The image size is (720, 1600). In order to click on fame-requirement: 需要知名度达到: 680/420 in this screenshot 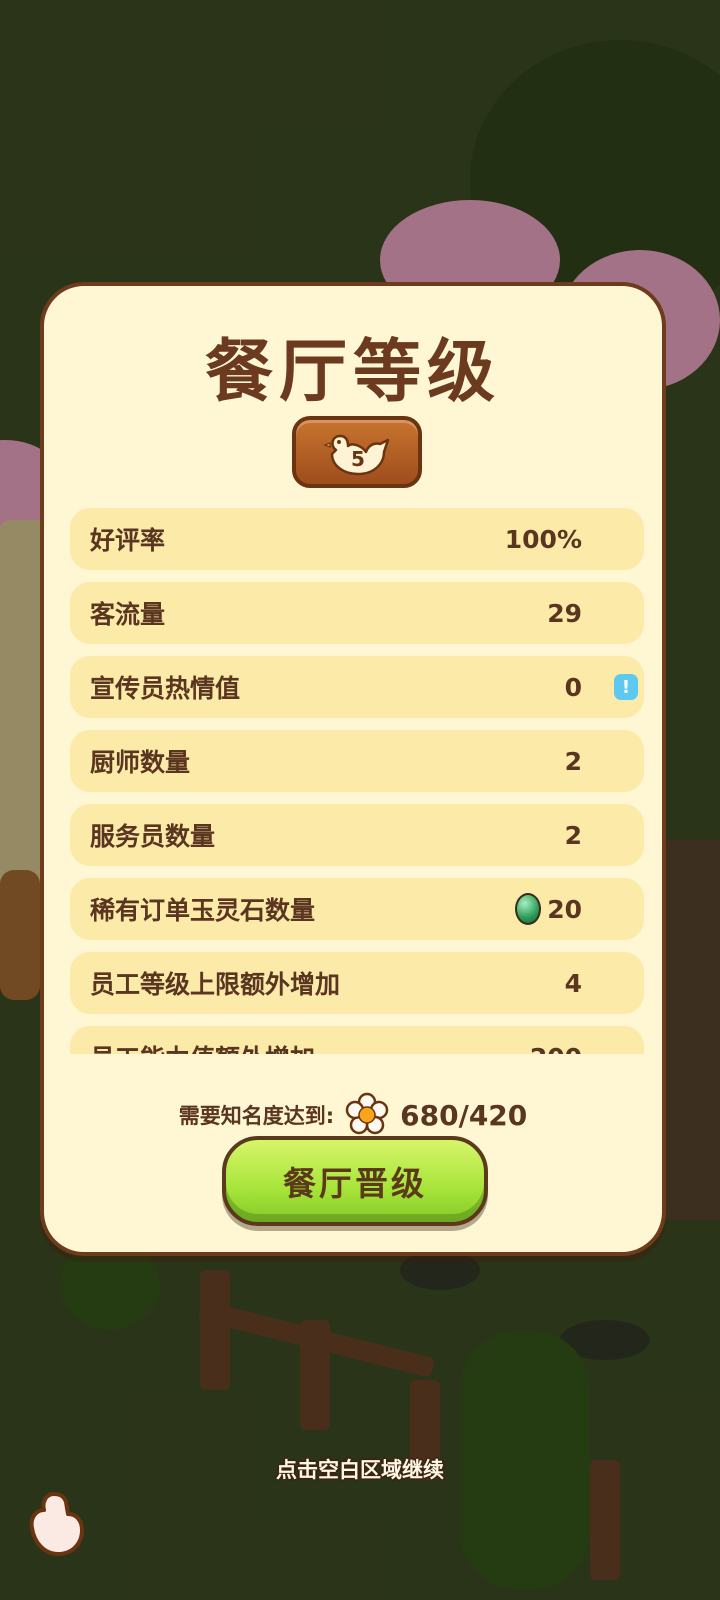, I will do `click(353, 1115)`.